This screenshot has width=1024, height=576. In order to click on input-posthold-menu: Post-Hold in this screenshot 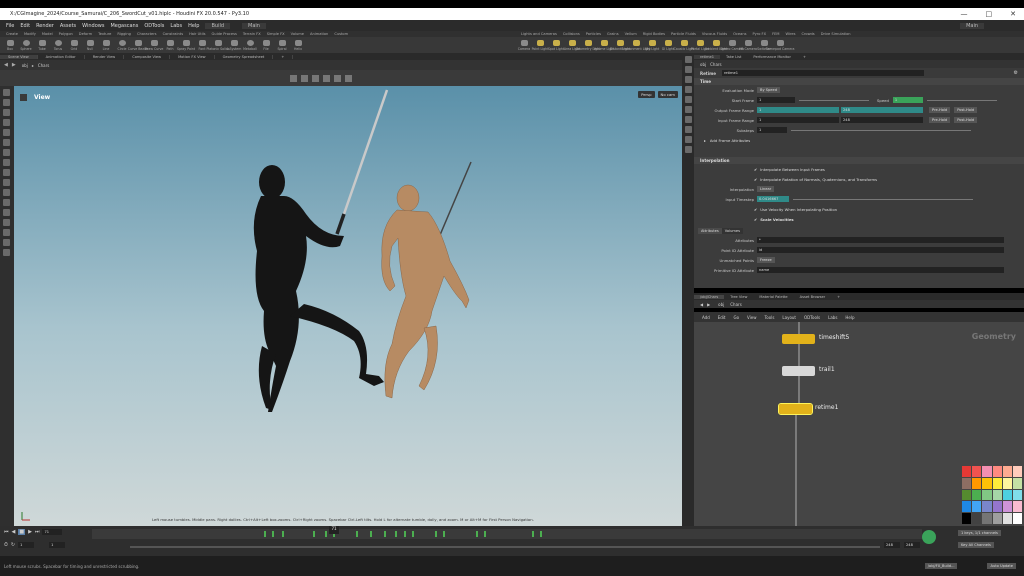, I will do `click(966, 120)`.